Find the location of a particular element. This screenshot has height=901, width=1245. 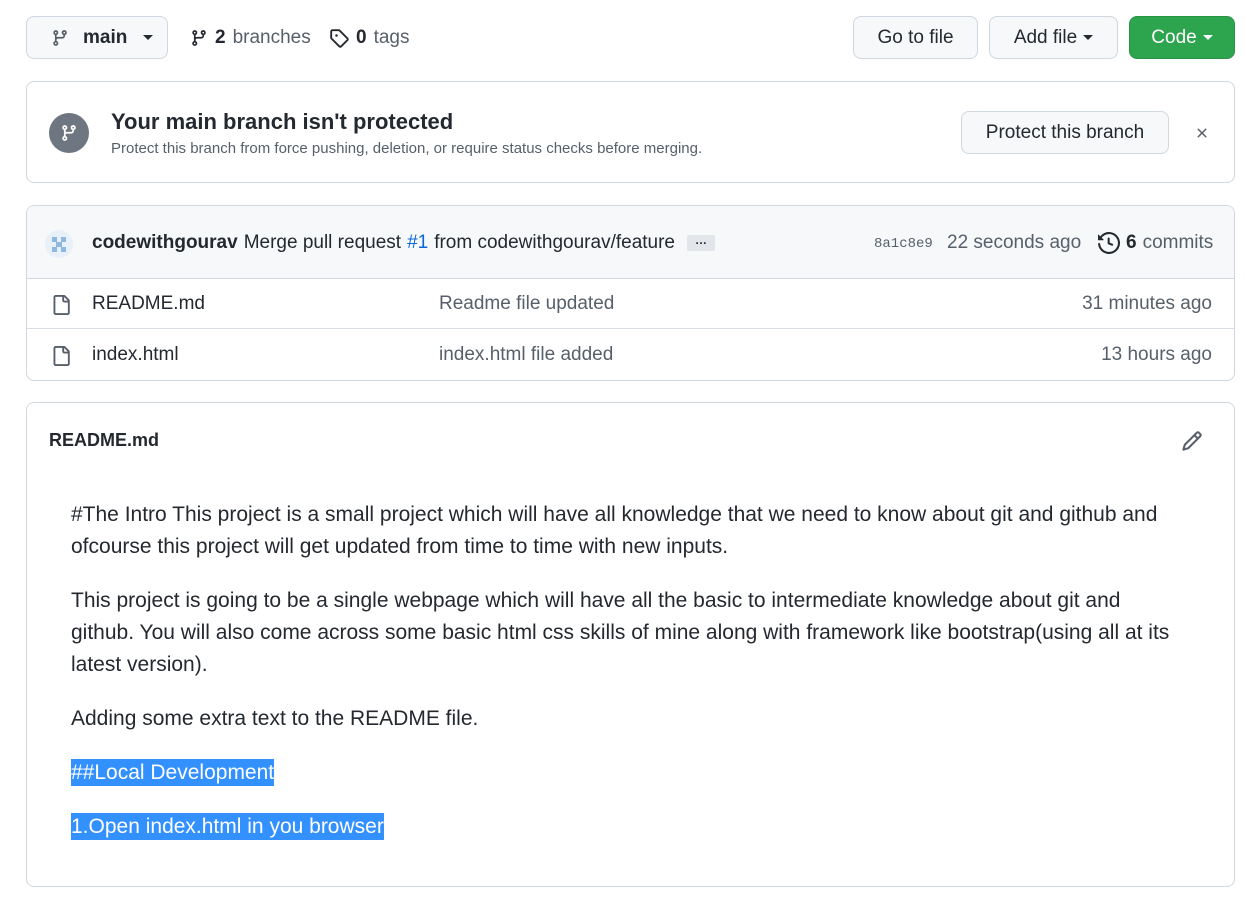

commits-label: commits is located at coordinates (1178, 242).